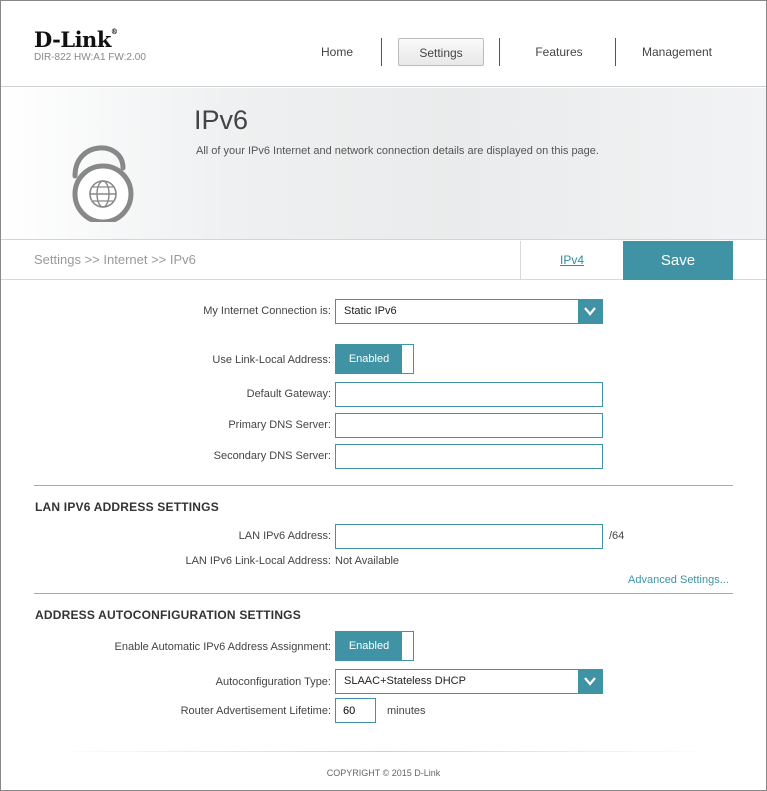 This screenshot has height=791, width=767. I want to click on primary-dns-label: Primary DNS Server:, so click(279, 425).